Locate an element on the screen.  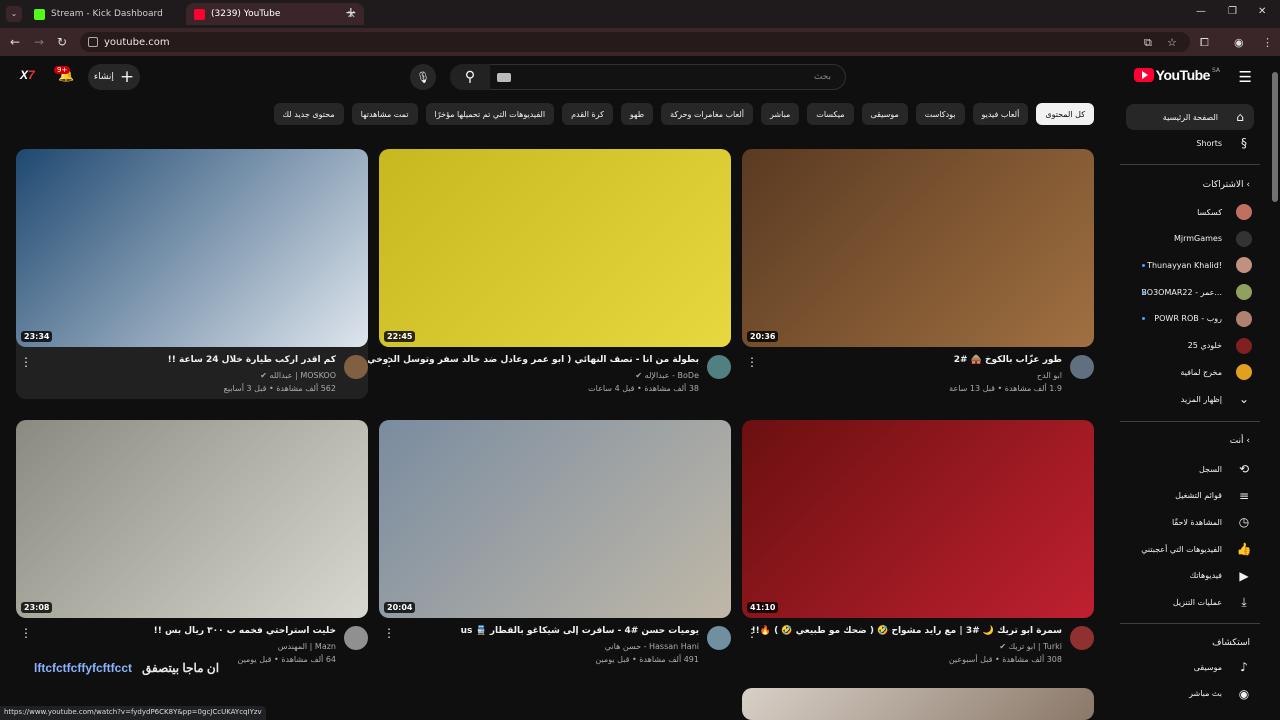
sidebar-item: قوائم التشغيل ≡ is located at coordinates (1193, 496).